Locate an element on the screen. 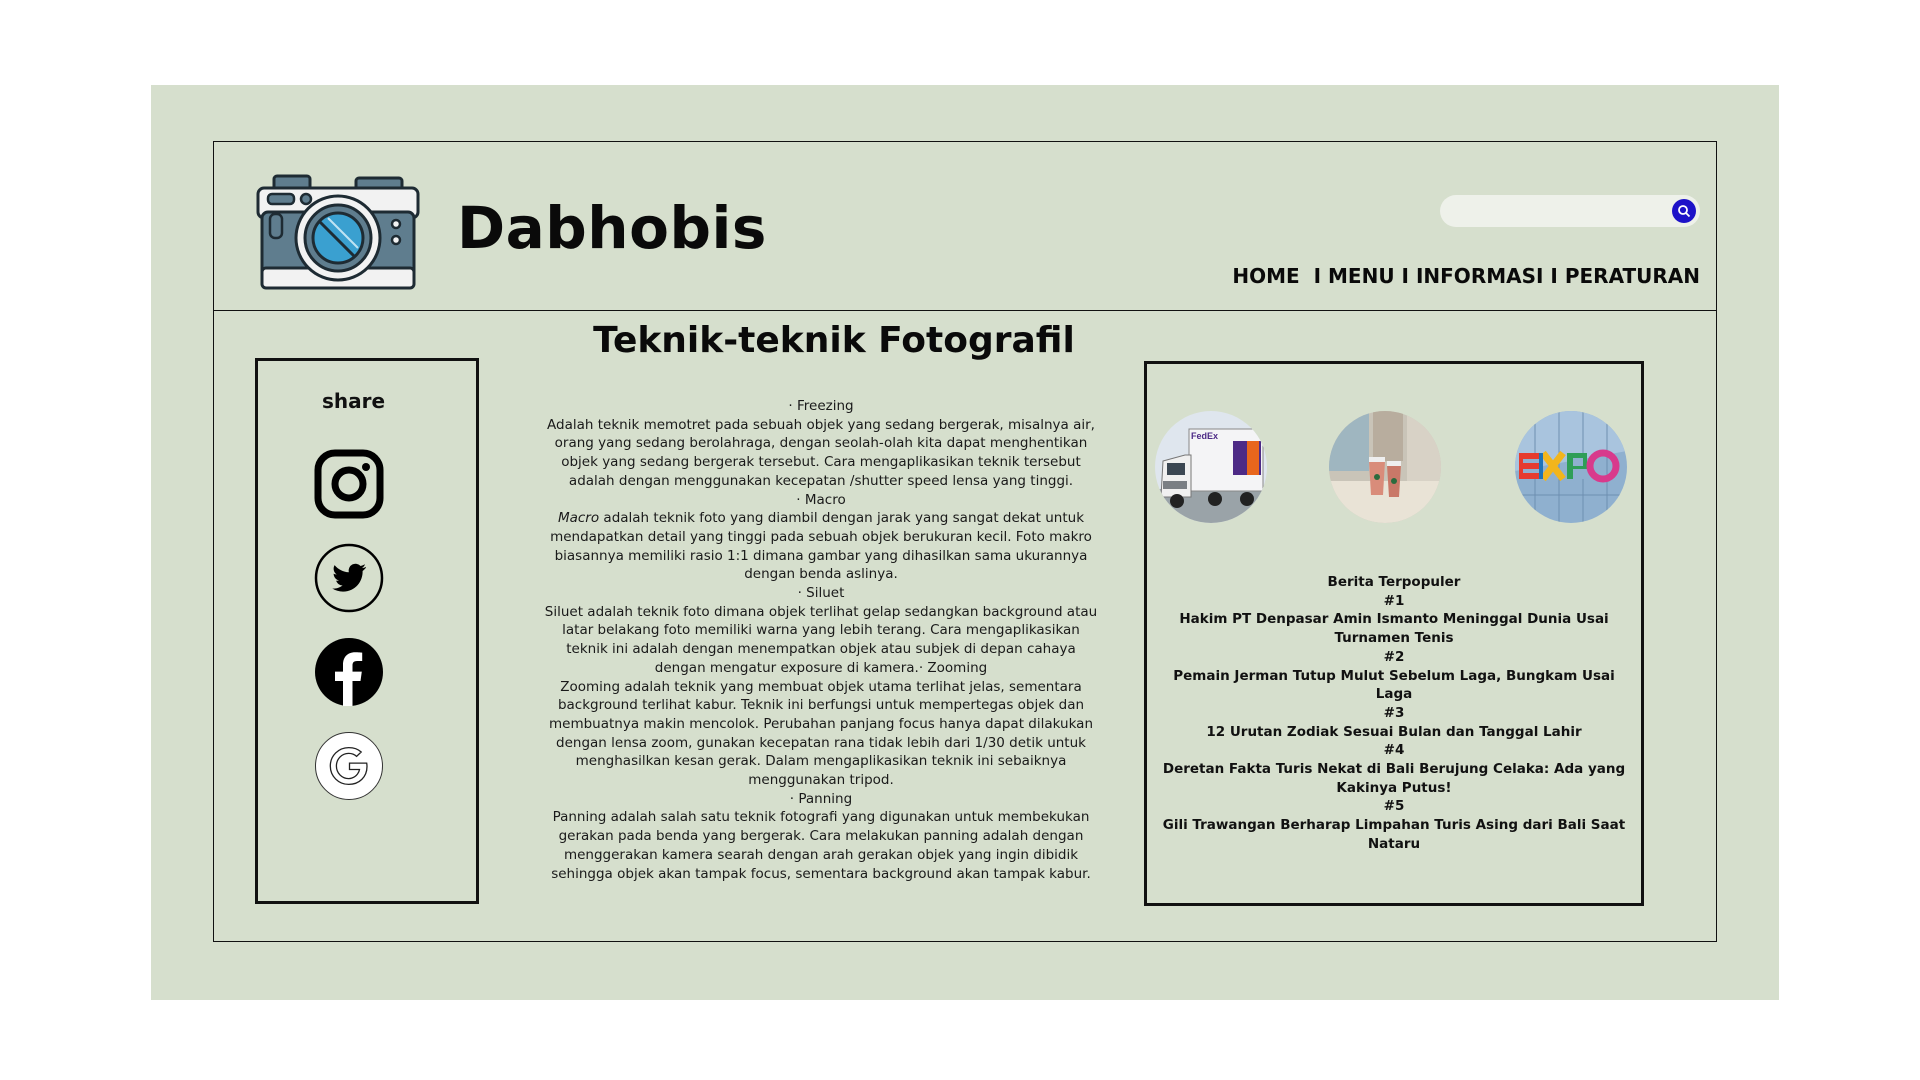 This screenshot has width=1920, height=1080. expo-photo is located at coordinates (1571, 467).